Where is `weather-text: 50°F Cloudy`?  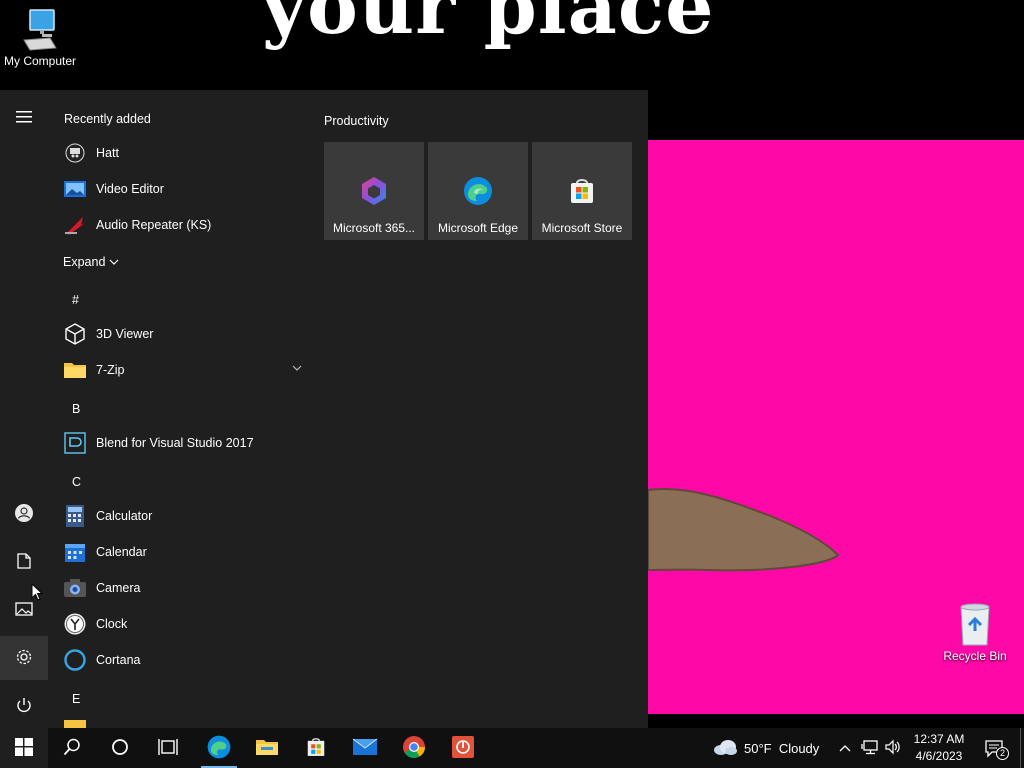 weather-text: 50°F Cloudy is located at coordinates (782, 748).